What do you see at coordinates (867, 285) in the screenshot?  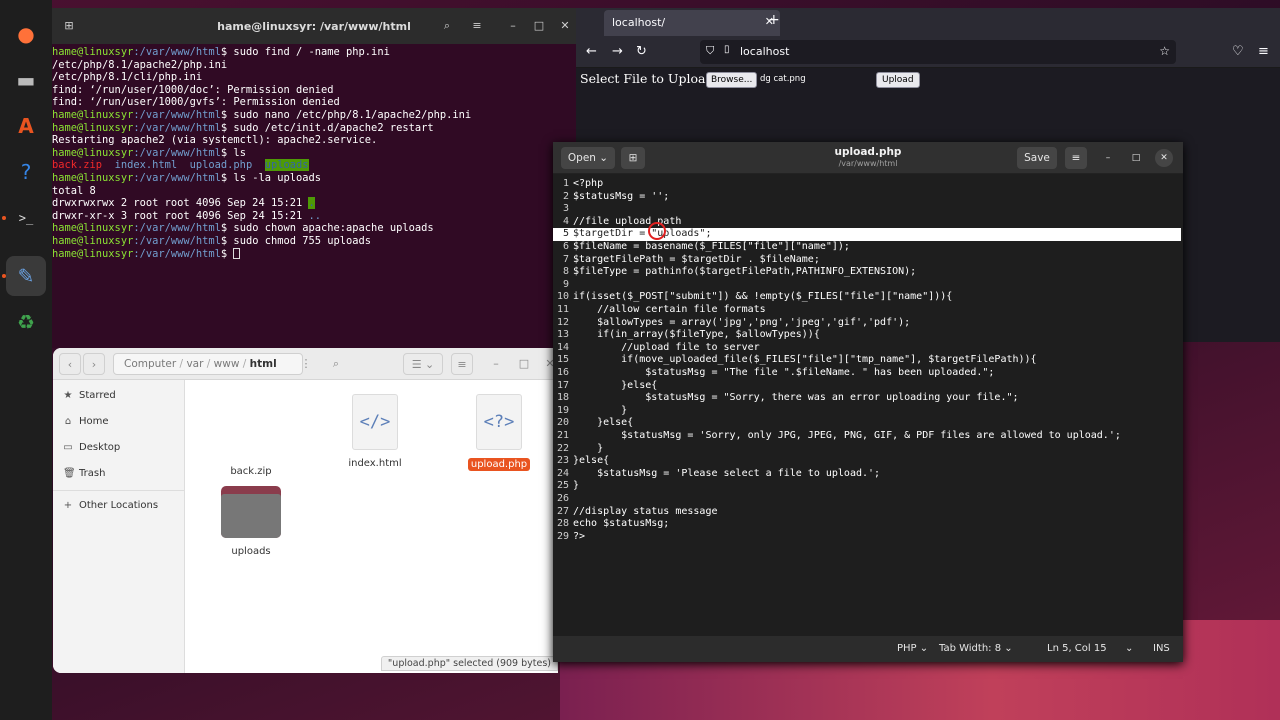 I see `code-line: 9` at bounding box center [867, 285].